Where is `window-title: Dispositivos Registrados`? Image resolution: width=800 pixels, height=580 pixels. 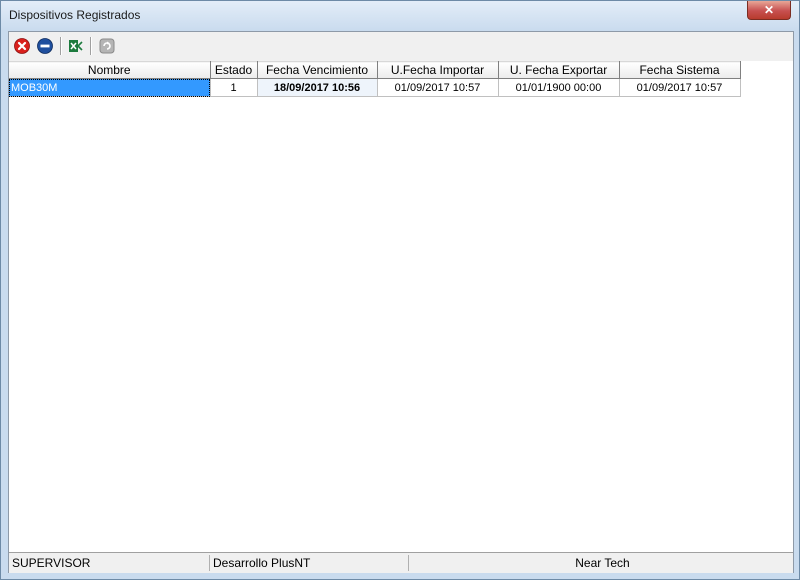
window-title: Dispositivos Registrados is located at coordinates (75, 15).